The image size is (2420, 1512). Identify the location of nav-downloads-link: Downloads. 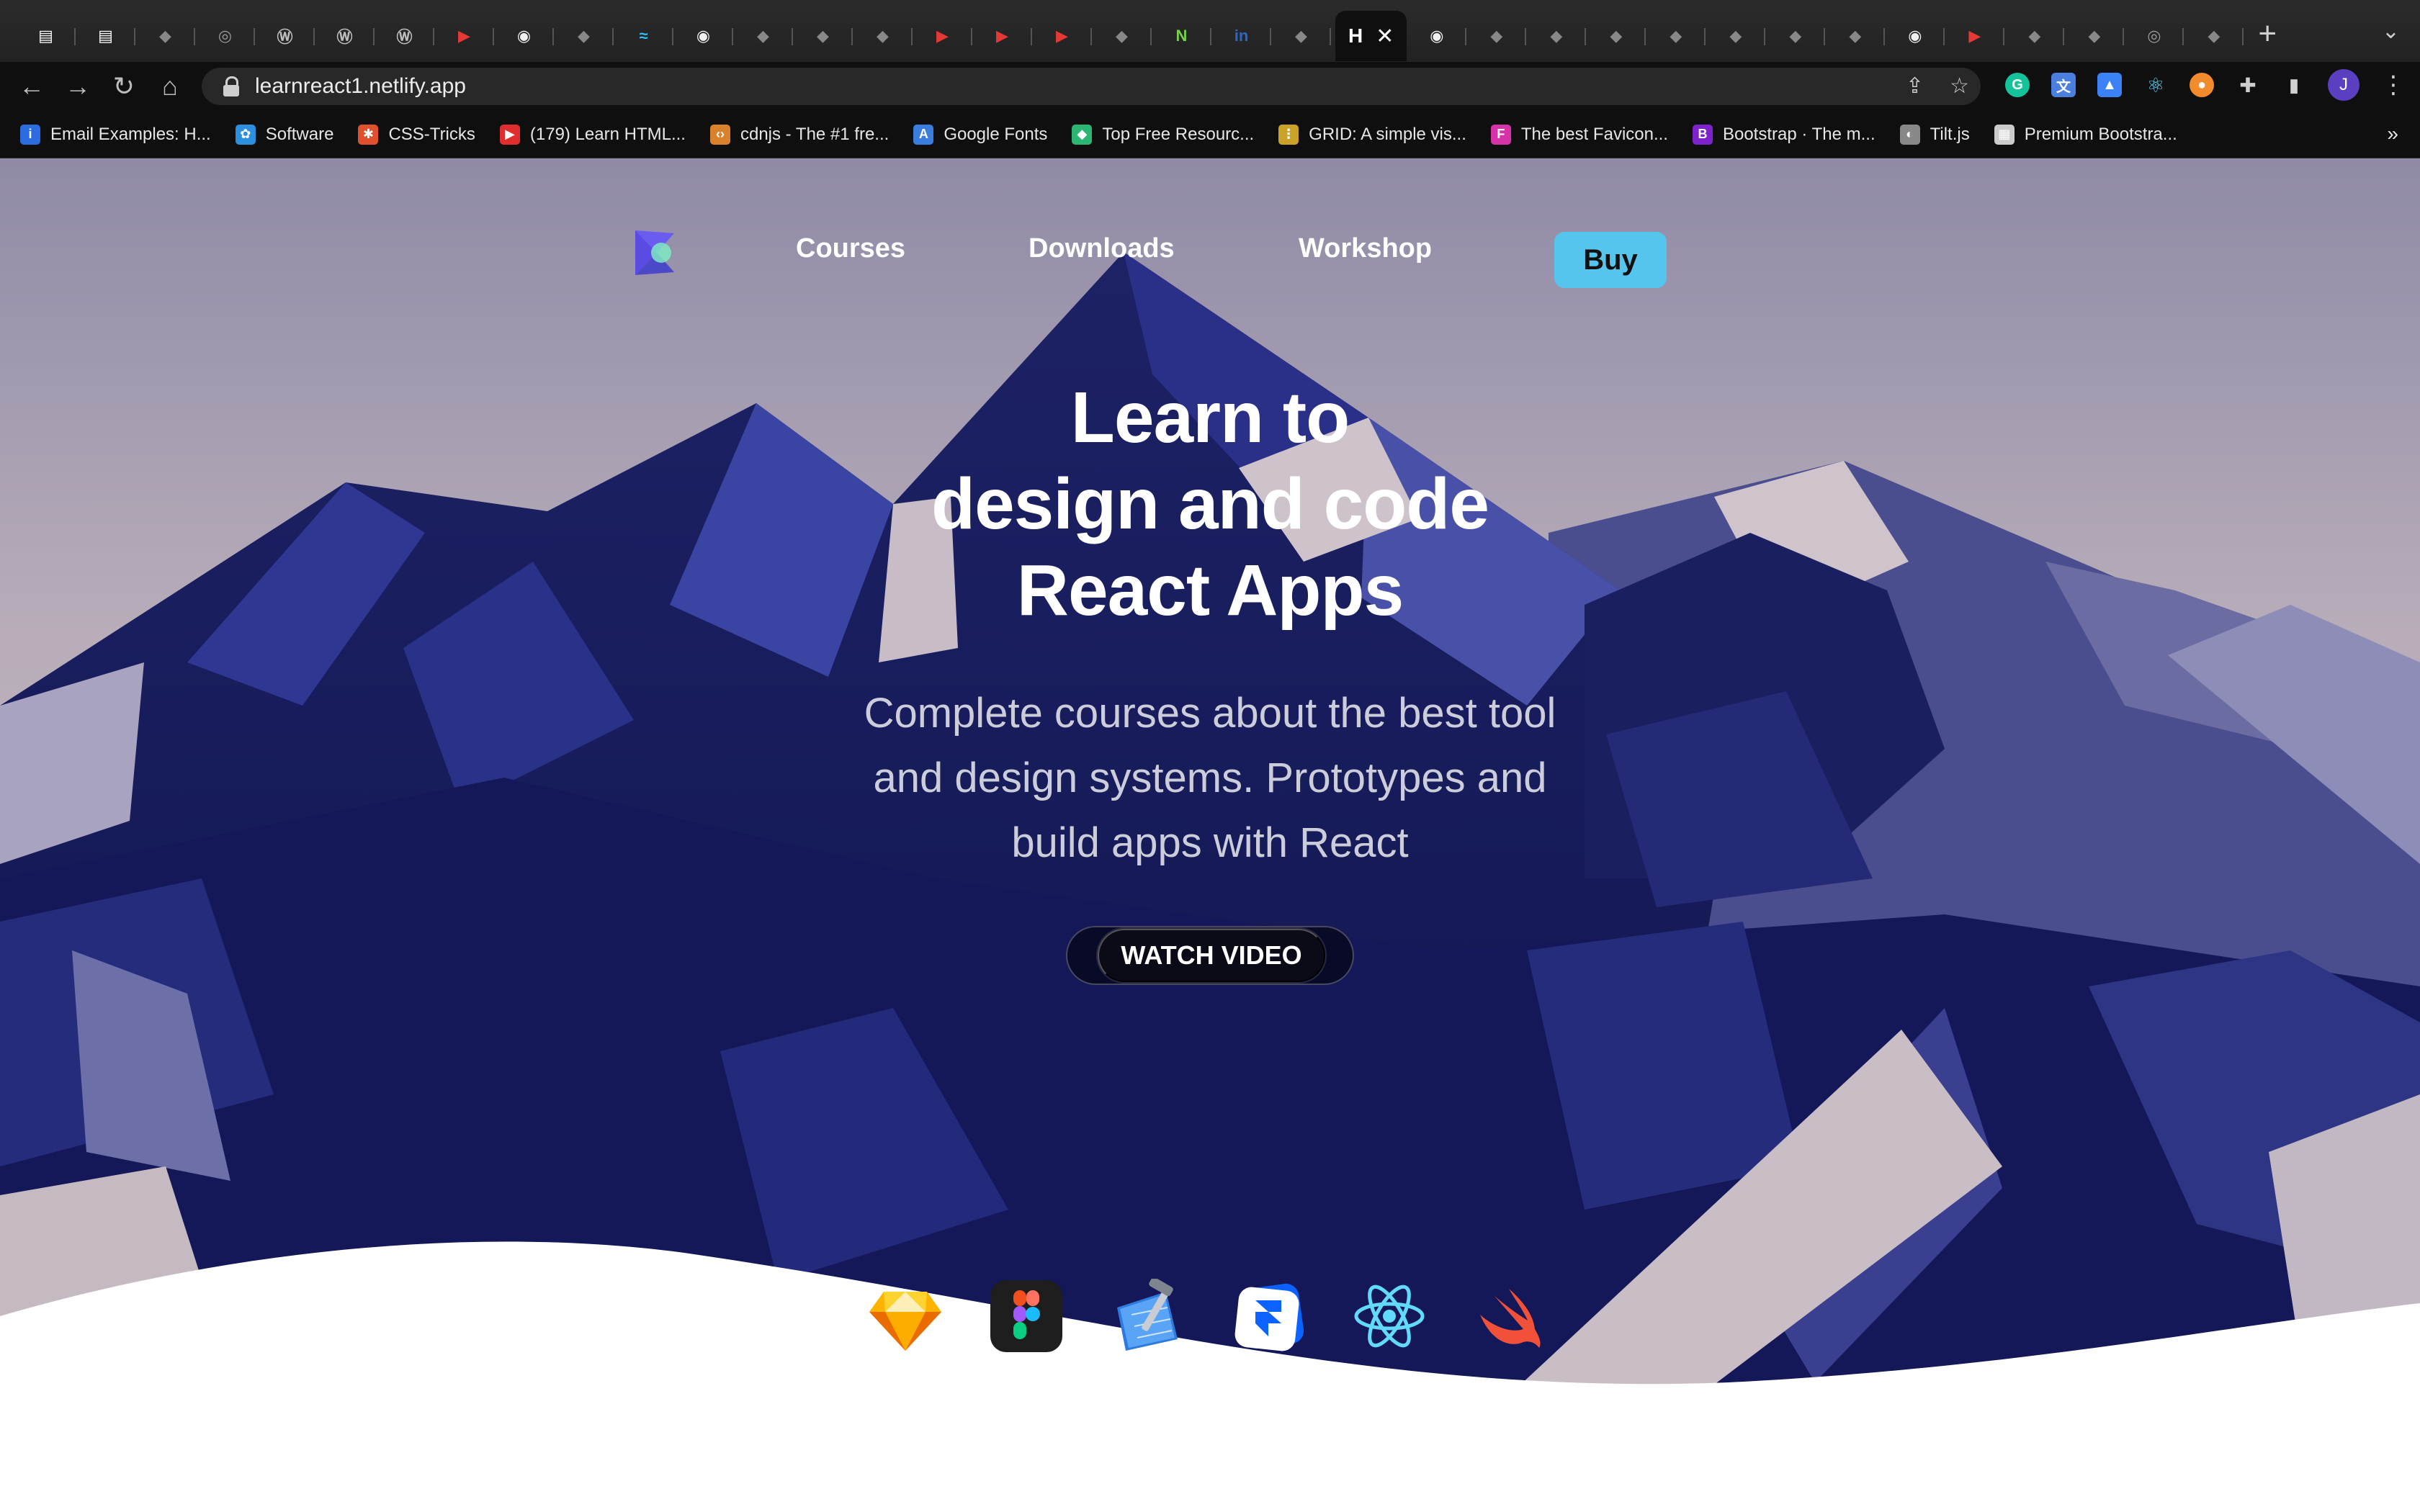
(1101, 248).